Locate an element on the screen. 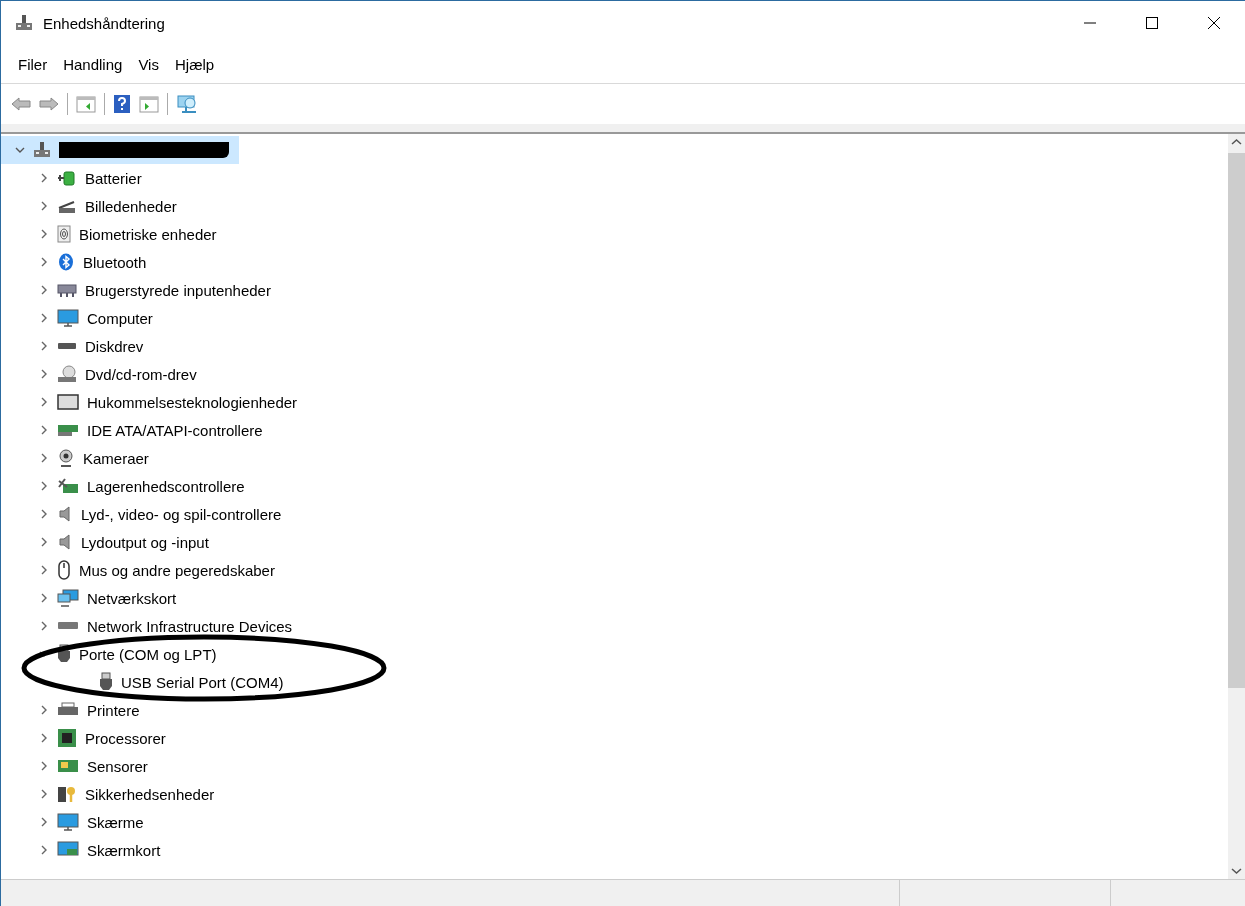 The image size is (1245, 906). scrollbar is located at coordinates (1236, 506).